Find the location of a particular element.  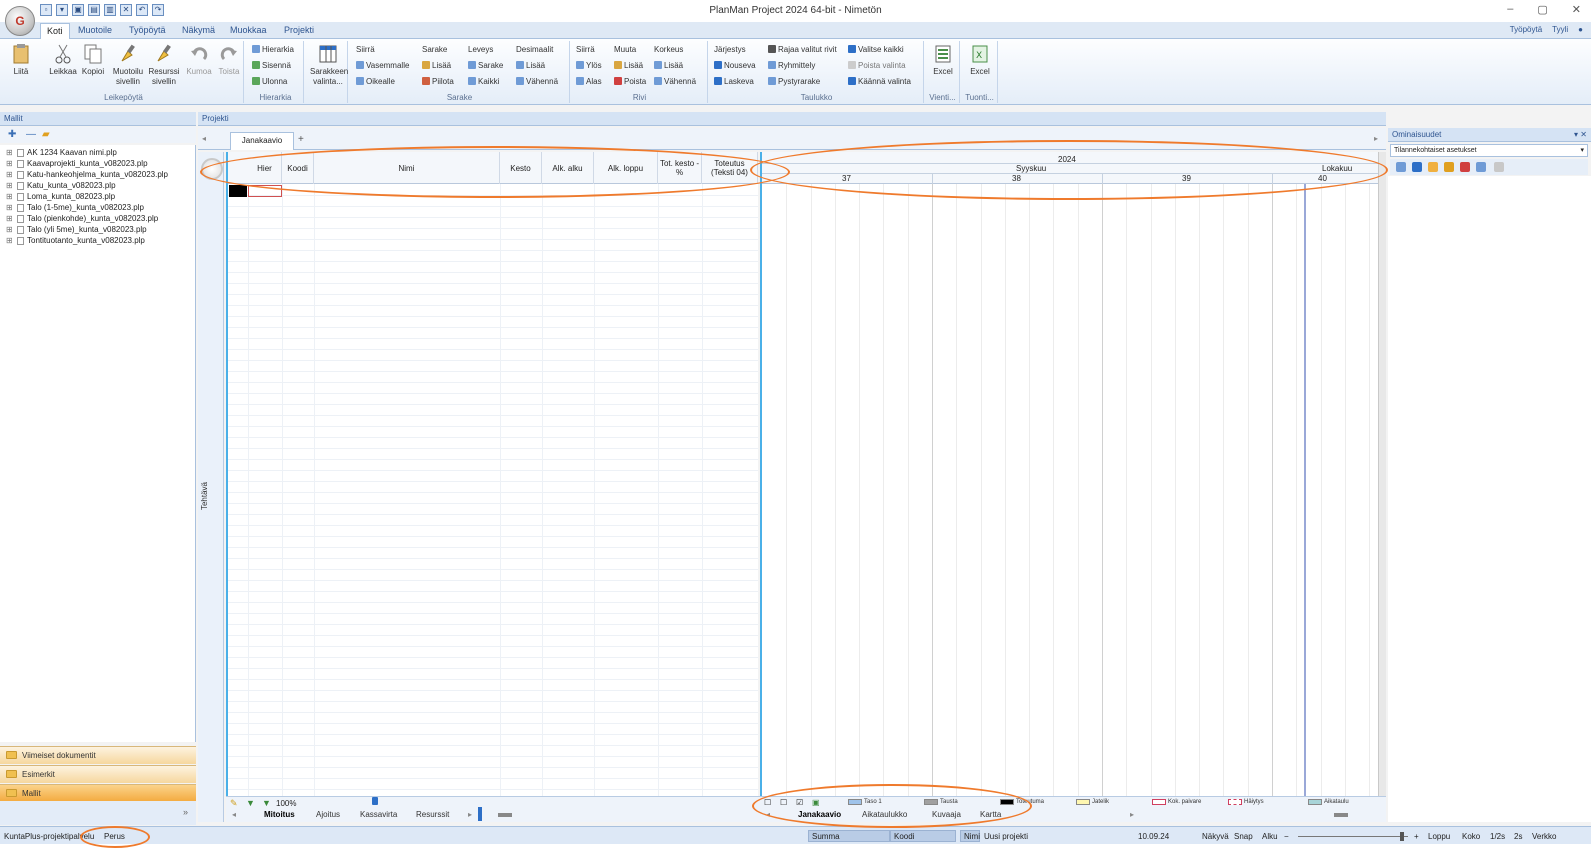

properties-icon is located at coordinates (1433, 167).